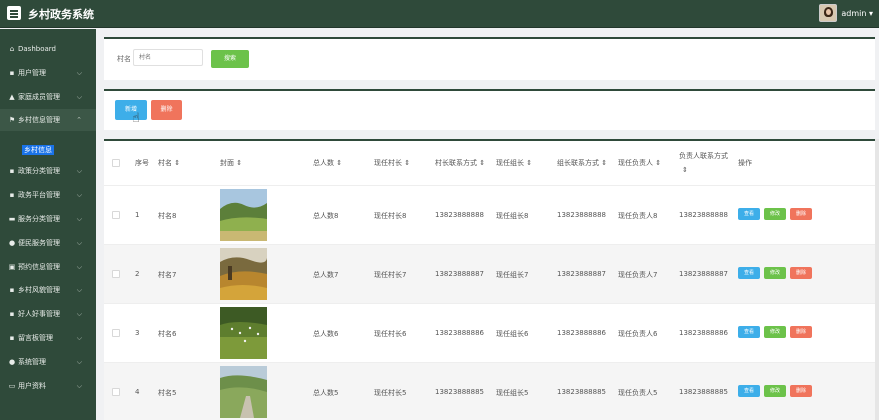 The image size is (879, 420). Describe the element at coordinates (48, 171) in the screenshot. I see `sidebar-item-policy-category: ▪ 政策分类管理 ⌵` at that location.